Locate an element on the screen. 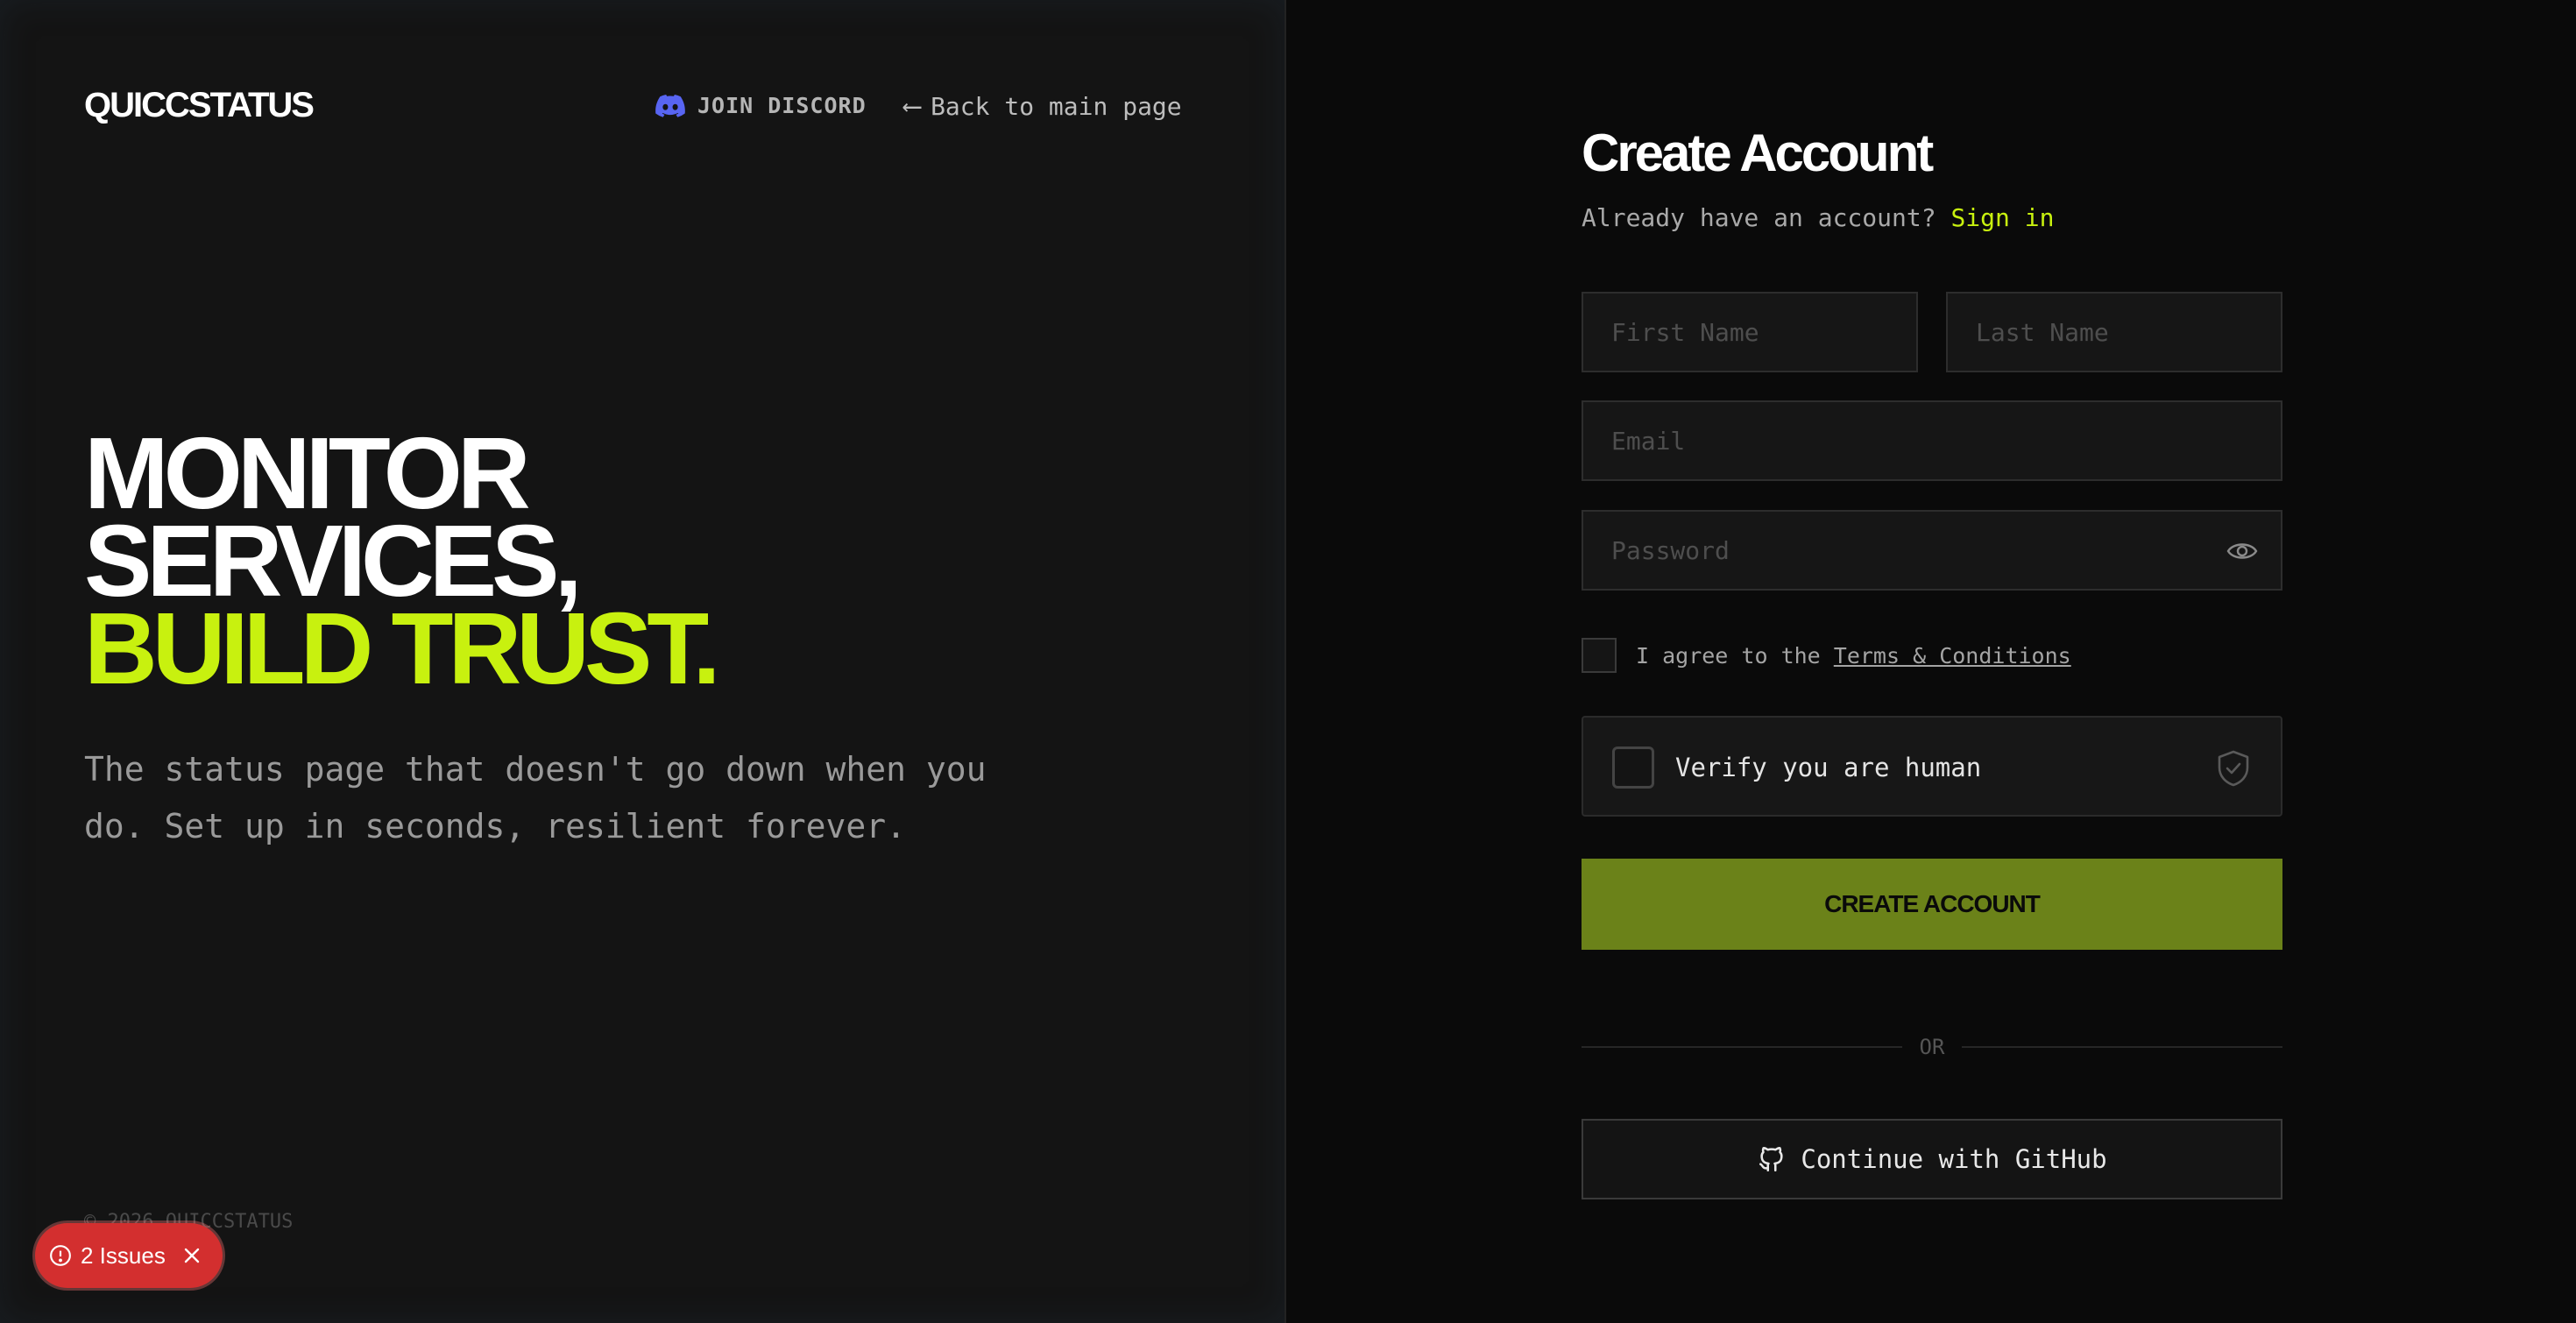 This screenshot has width=2576, height=1323. signin-prompt-row: Already have an account? Sign in is located at coordinates (1818, 217).